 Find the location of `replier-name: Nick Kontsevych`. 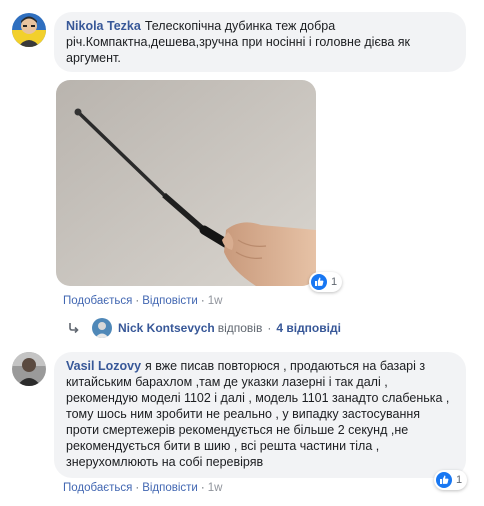

replier-name: Nick Kontsevych is located at coordinates (166, 328).